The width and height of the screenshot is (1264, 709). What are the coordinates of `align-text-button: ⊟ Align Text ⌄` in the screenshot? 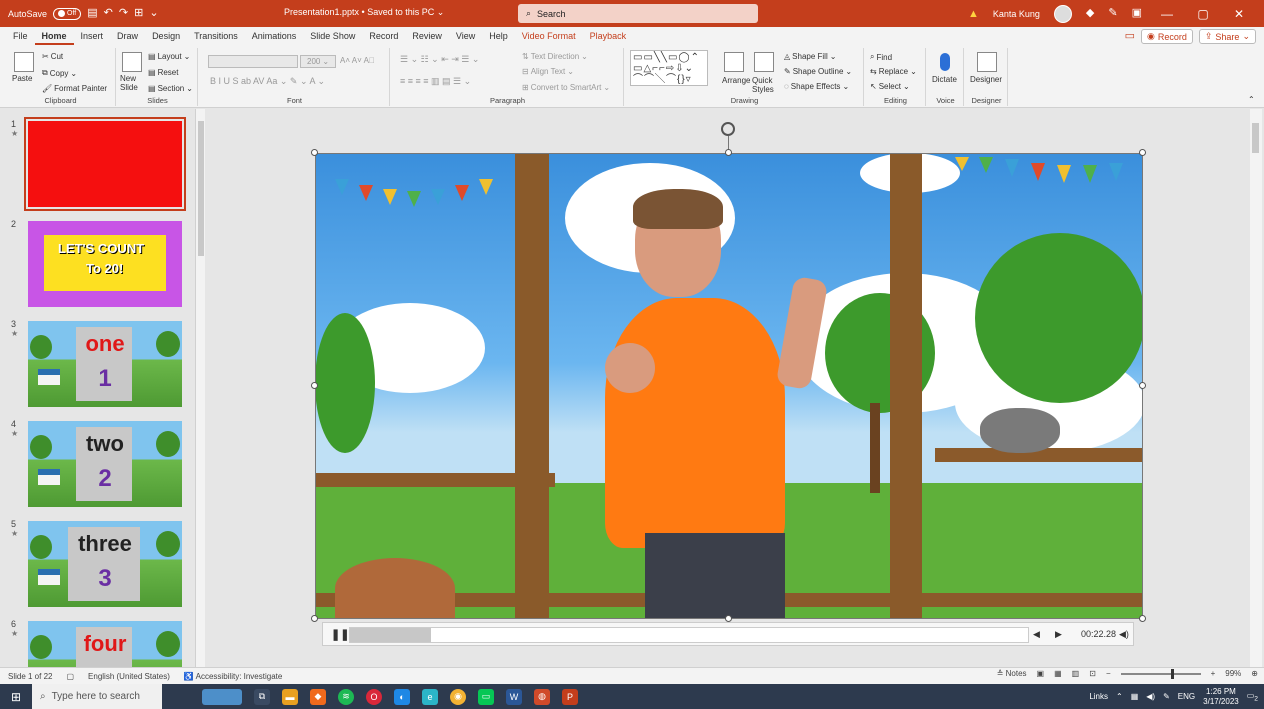 It's located at (548, 71).